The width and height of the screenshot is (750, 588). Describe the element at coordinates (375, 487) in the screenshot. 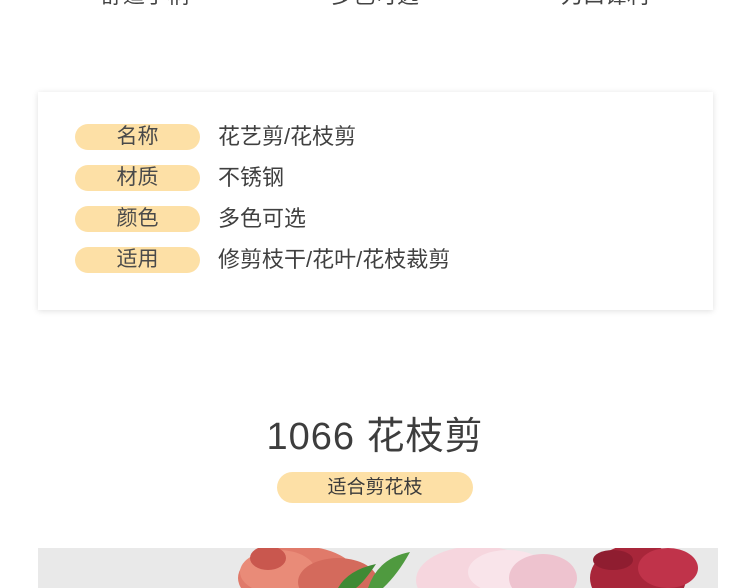

I see `product-tagline-badge: 适合剪花枝` at that location.